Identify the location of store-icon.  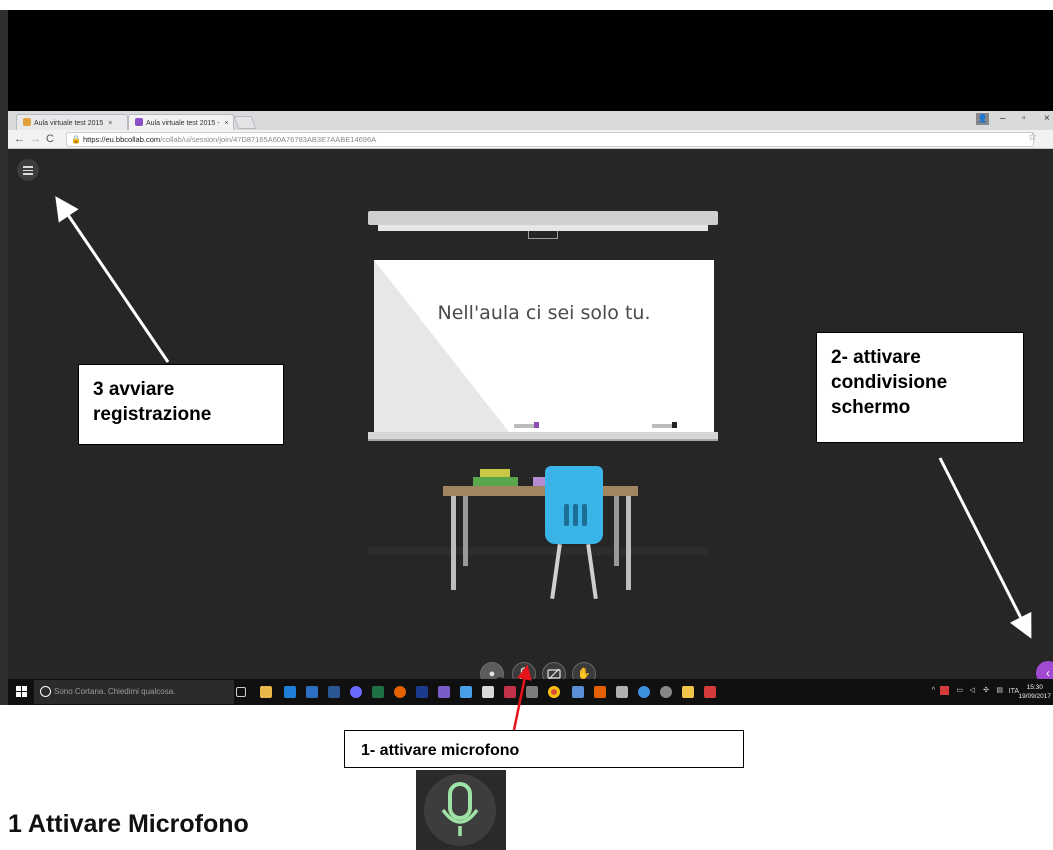
(312, 692).